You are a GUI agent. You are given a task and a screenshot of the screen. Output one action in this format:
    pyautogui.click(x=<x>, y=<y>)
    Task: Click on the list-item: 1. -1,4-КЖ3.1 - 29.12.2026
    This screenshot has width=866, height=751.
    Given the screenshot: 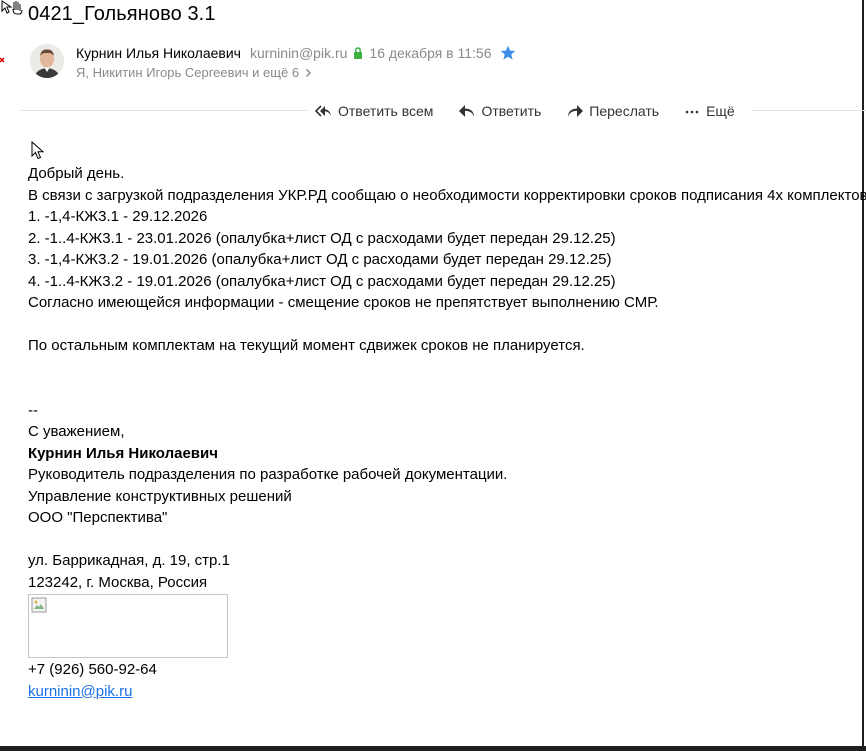 What is the action you would take?
    pyautogui.click(x=118, y=216)
    